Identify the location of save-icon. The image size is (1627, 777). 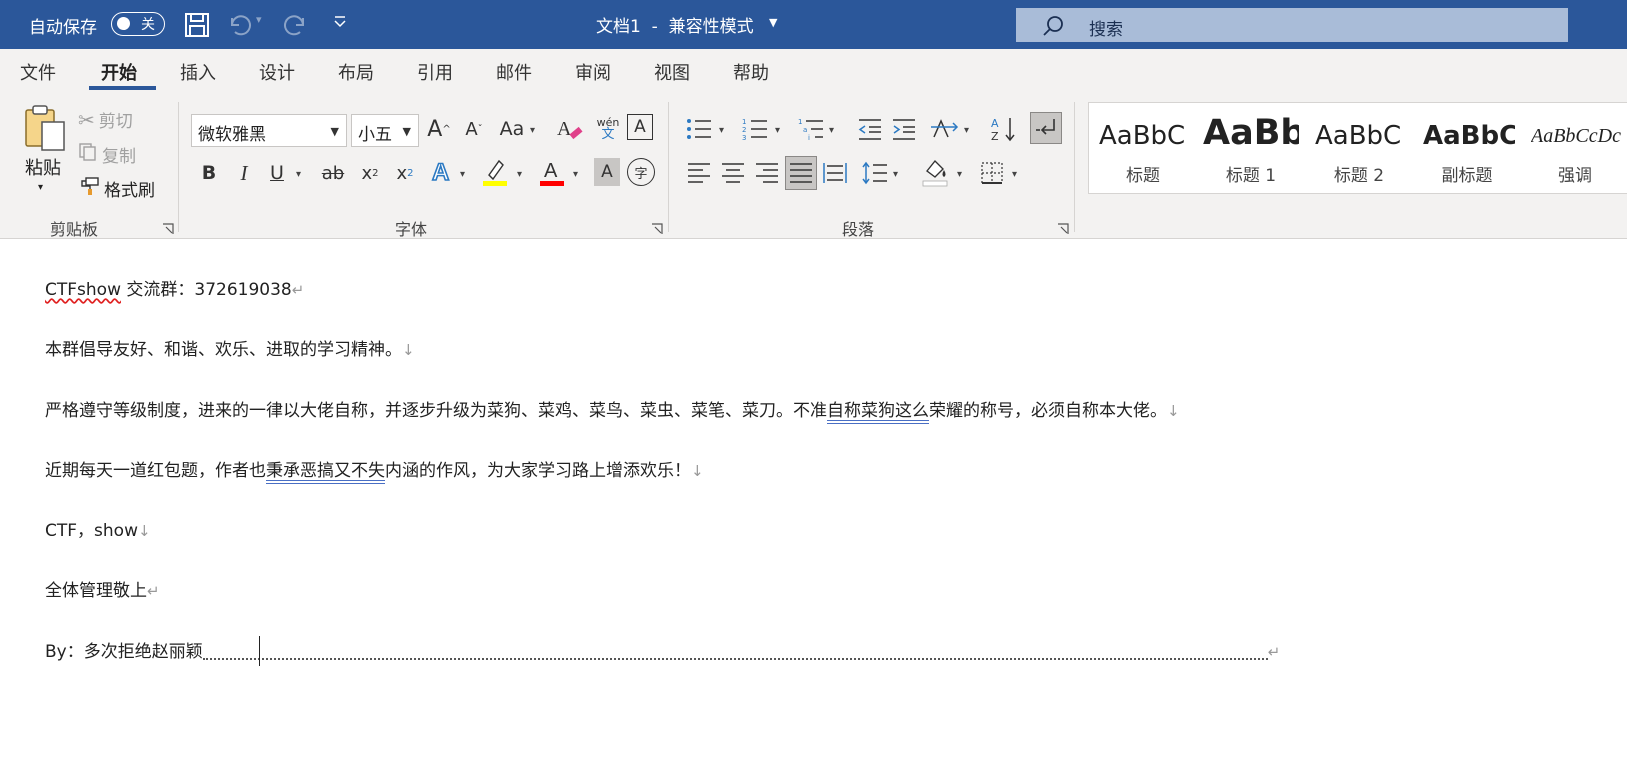
(197, 27).